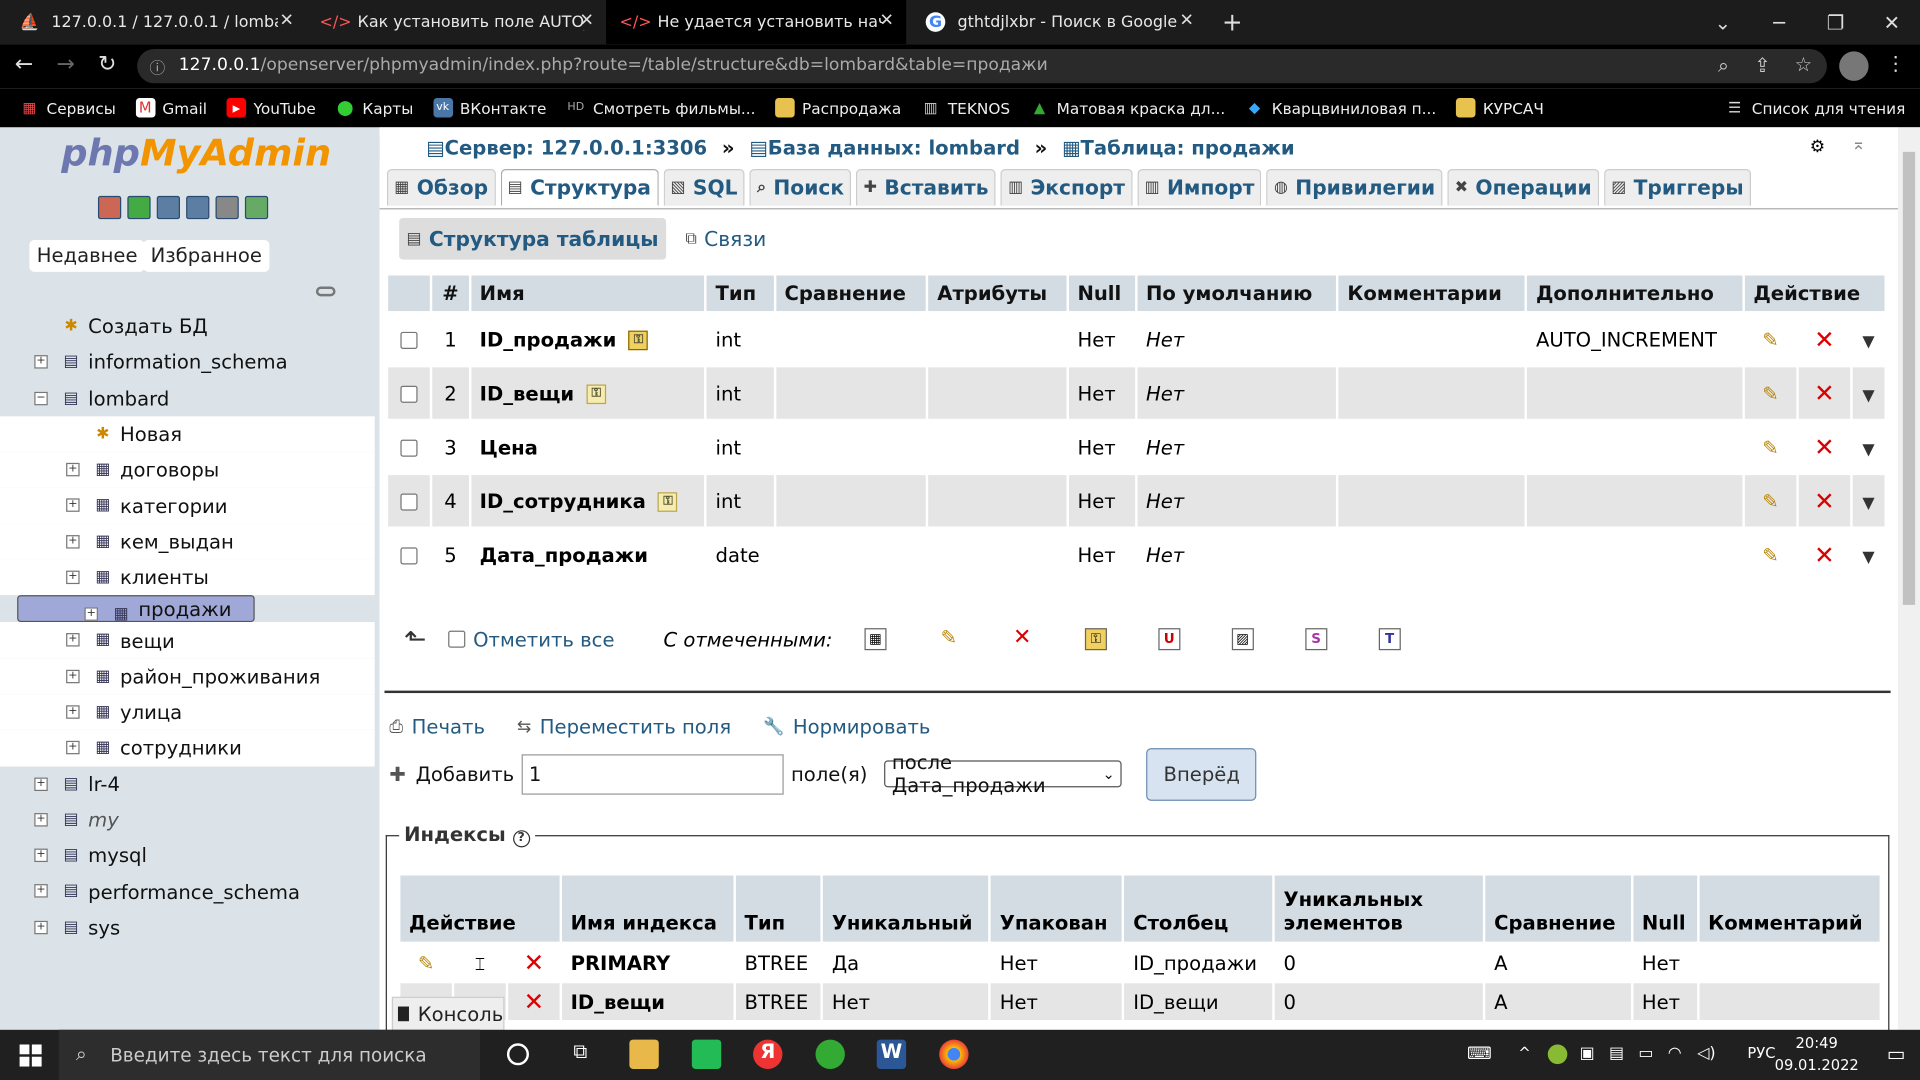  Describe the element at coordinates (1817, 1054) in the screenshot. I see `clock: 20:49 09.01.2022` at that location.